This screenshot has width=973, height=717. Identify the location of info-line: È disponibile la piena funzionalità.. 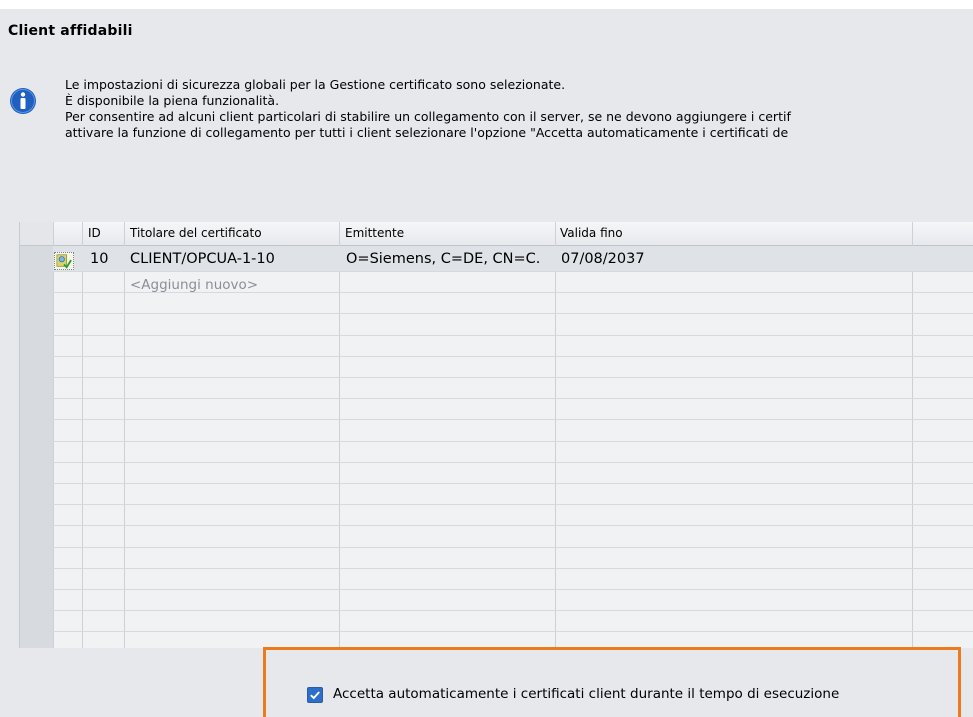
(172, 100).